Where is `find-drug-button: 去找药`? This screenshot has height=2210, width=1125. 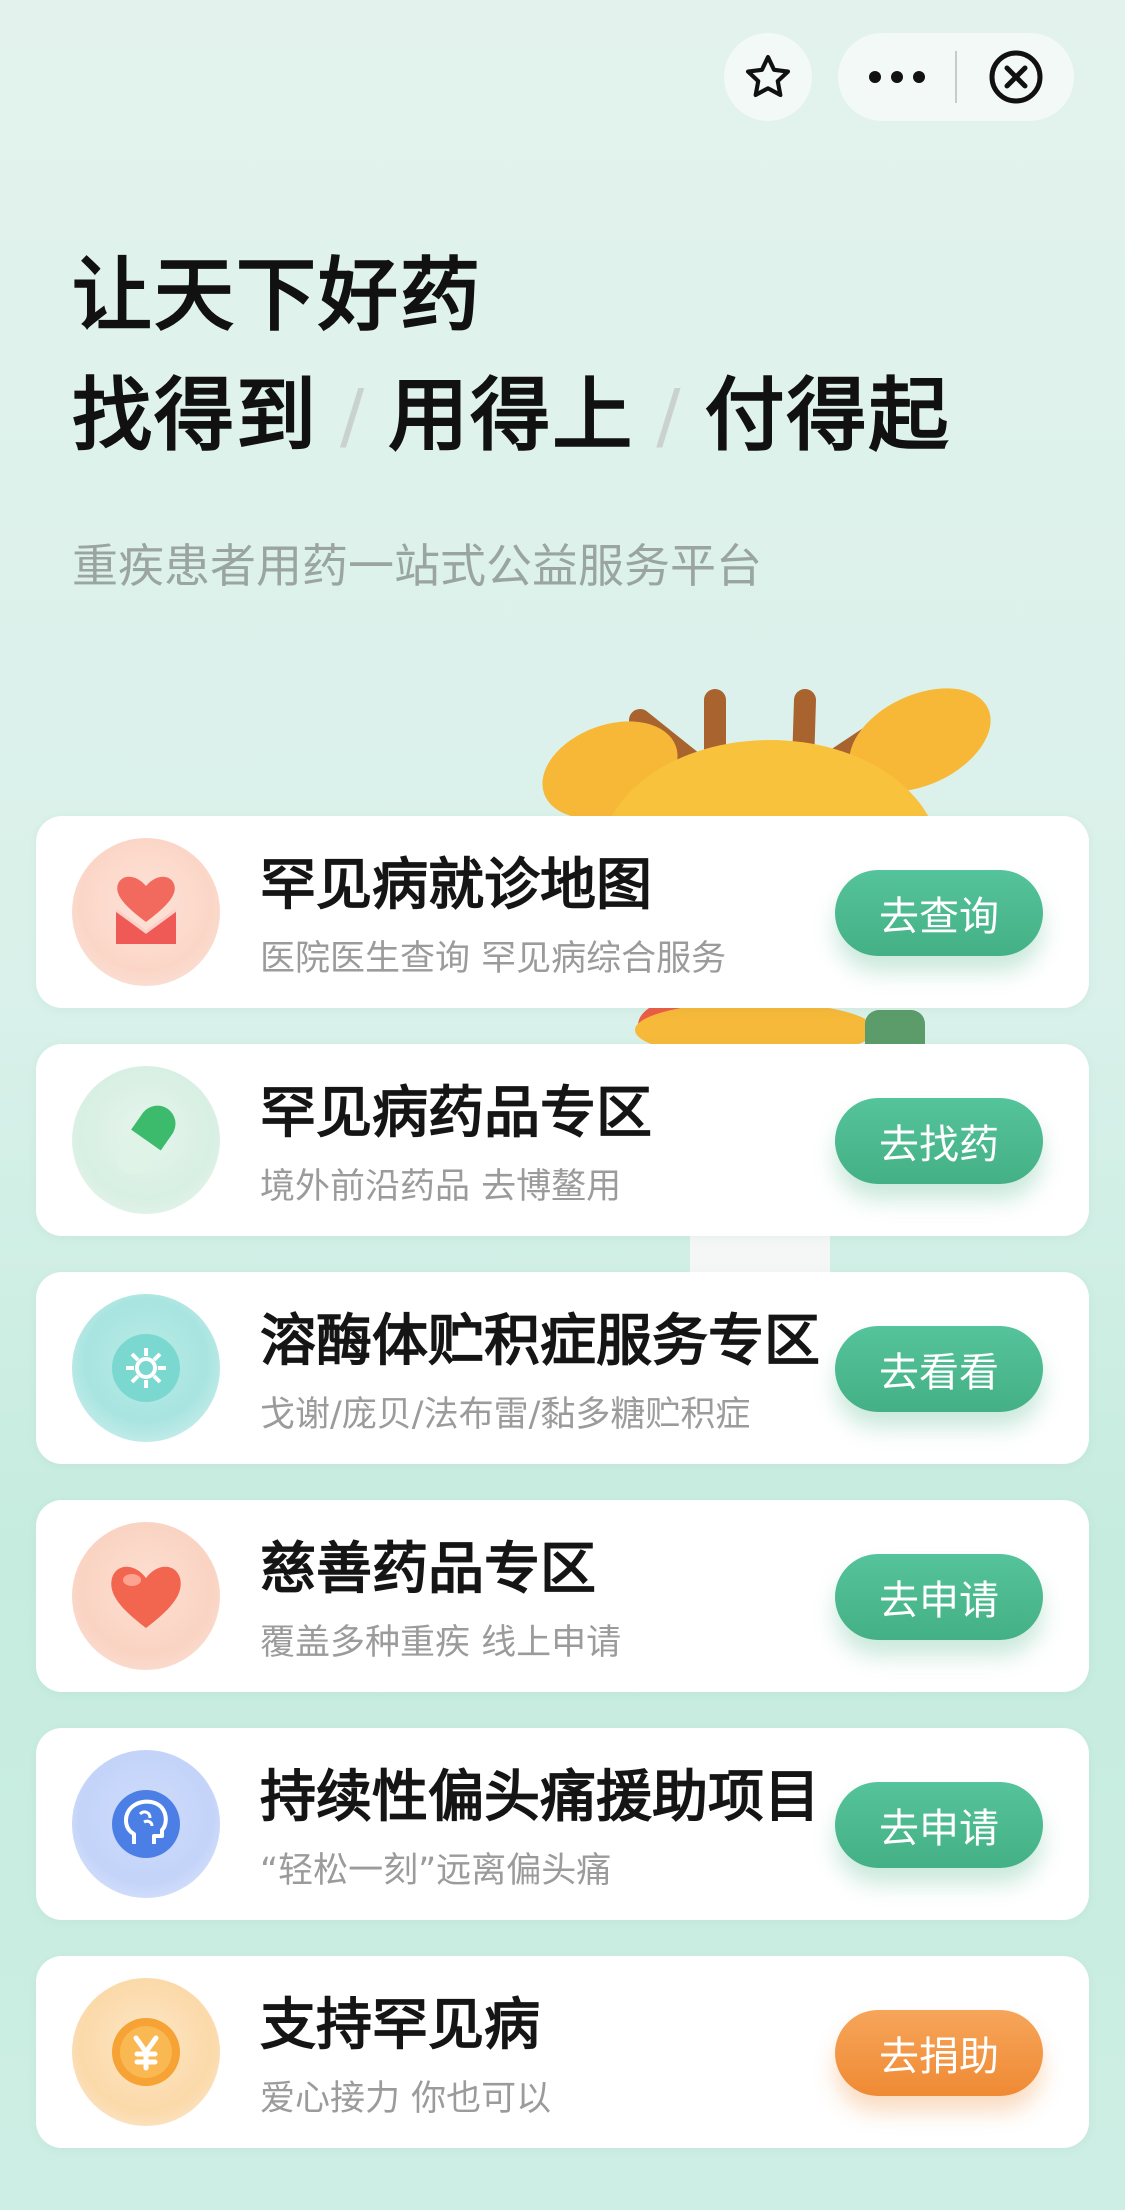 find-drug-button: 去找药 is located at coordinates (939, 1141).